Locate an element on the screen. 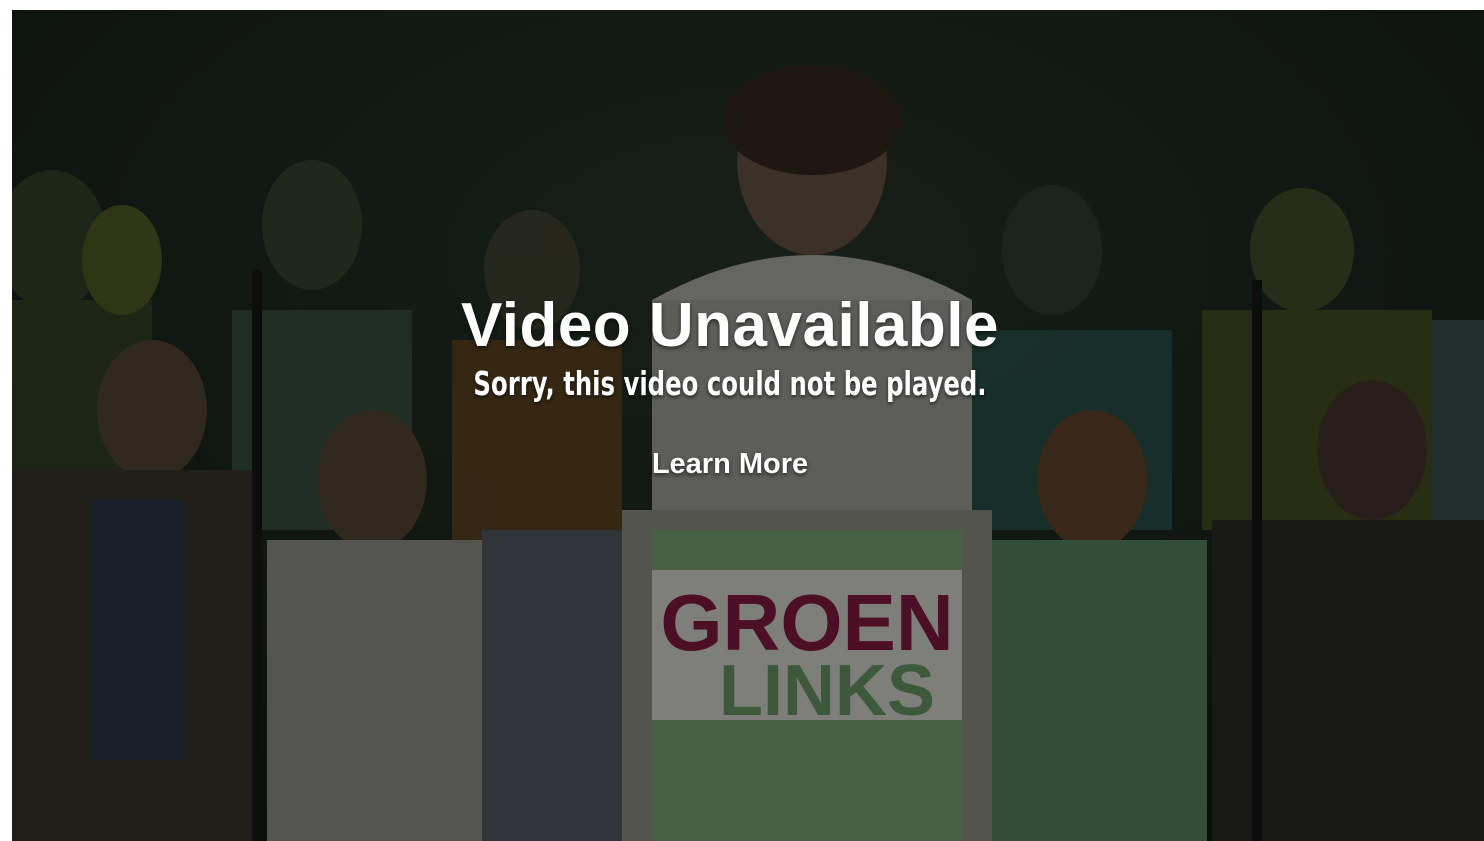 This screenshot has height=841, width=1484. learn-more-link: Learn More is located at coordinates (730, 464).